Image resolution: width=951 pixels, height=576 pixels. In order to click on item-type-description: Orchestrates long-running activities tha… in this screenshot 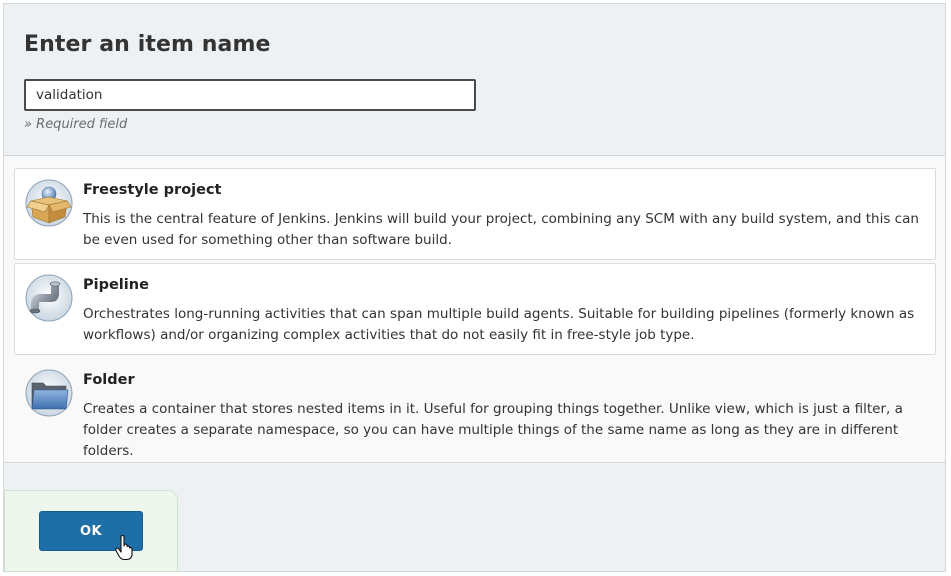, I will do `click(499, 324)`.